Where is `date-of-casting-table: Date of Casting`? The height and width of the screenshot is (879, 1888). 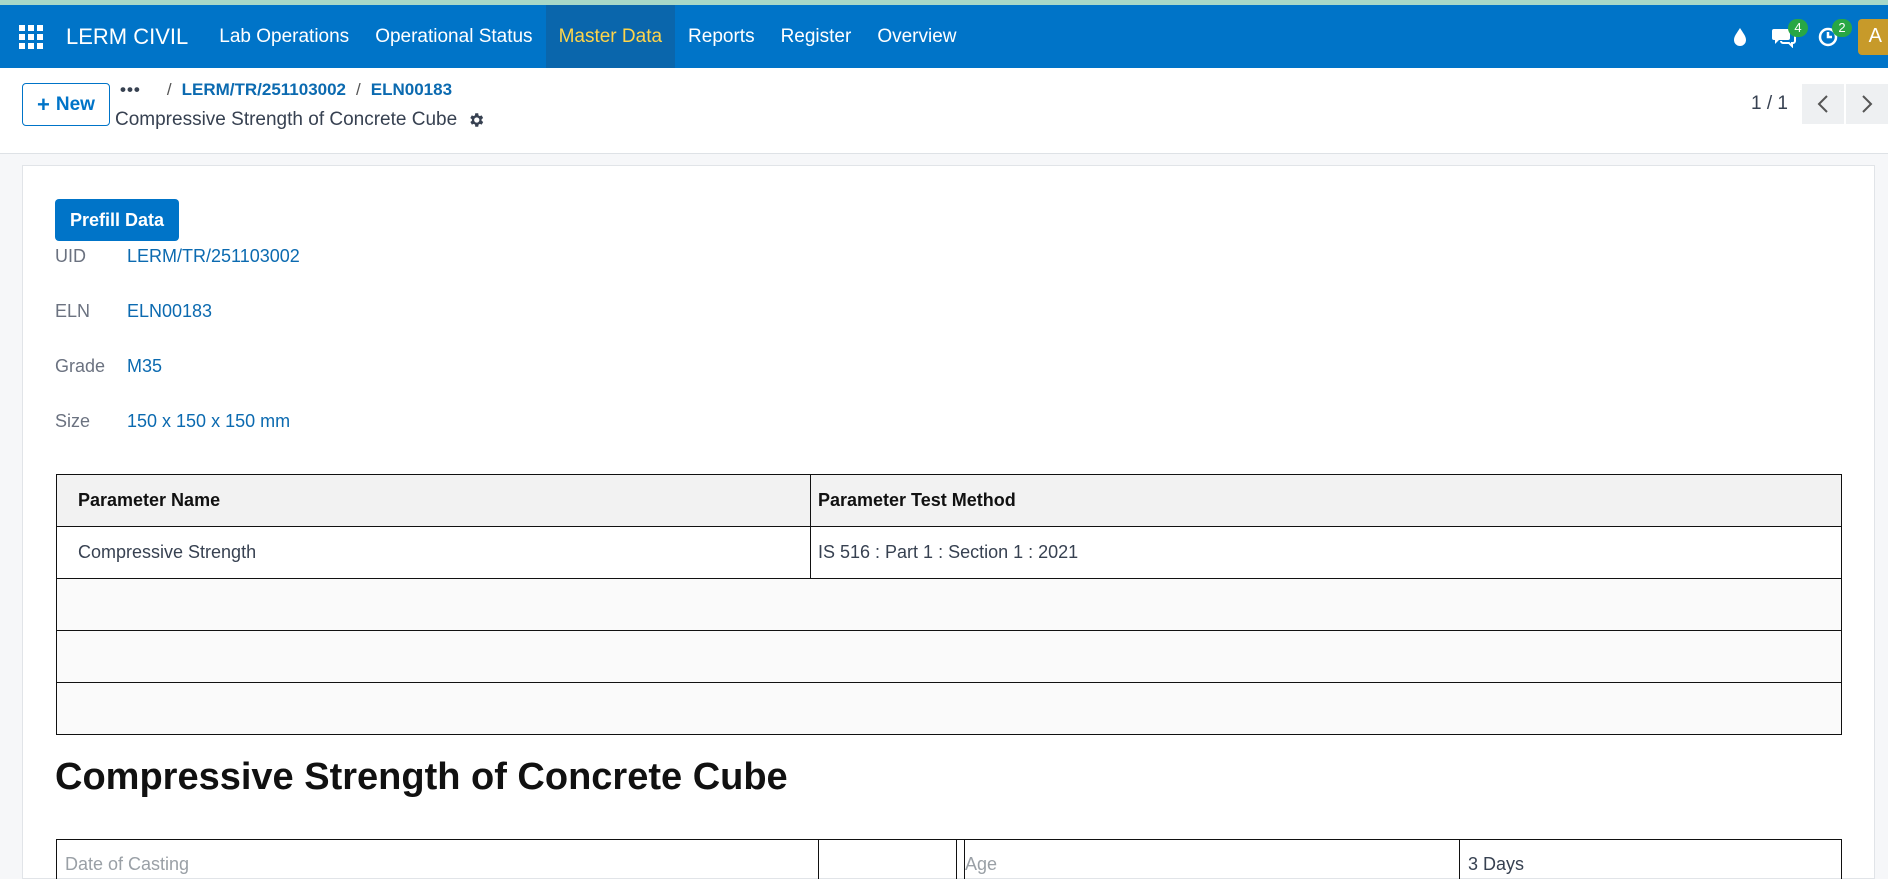 date-of-casting-table: Date of Casting is located at coordinates (510, 859).